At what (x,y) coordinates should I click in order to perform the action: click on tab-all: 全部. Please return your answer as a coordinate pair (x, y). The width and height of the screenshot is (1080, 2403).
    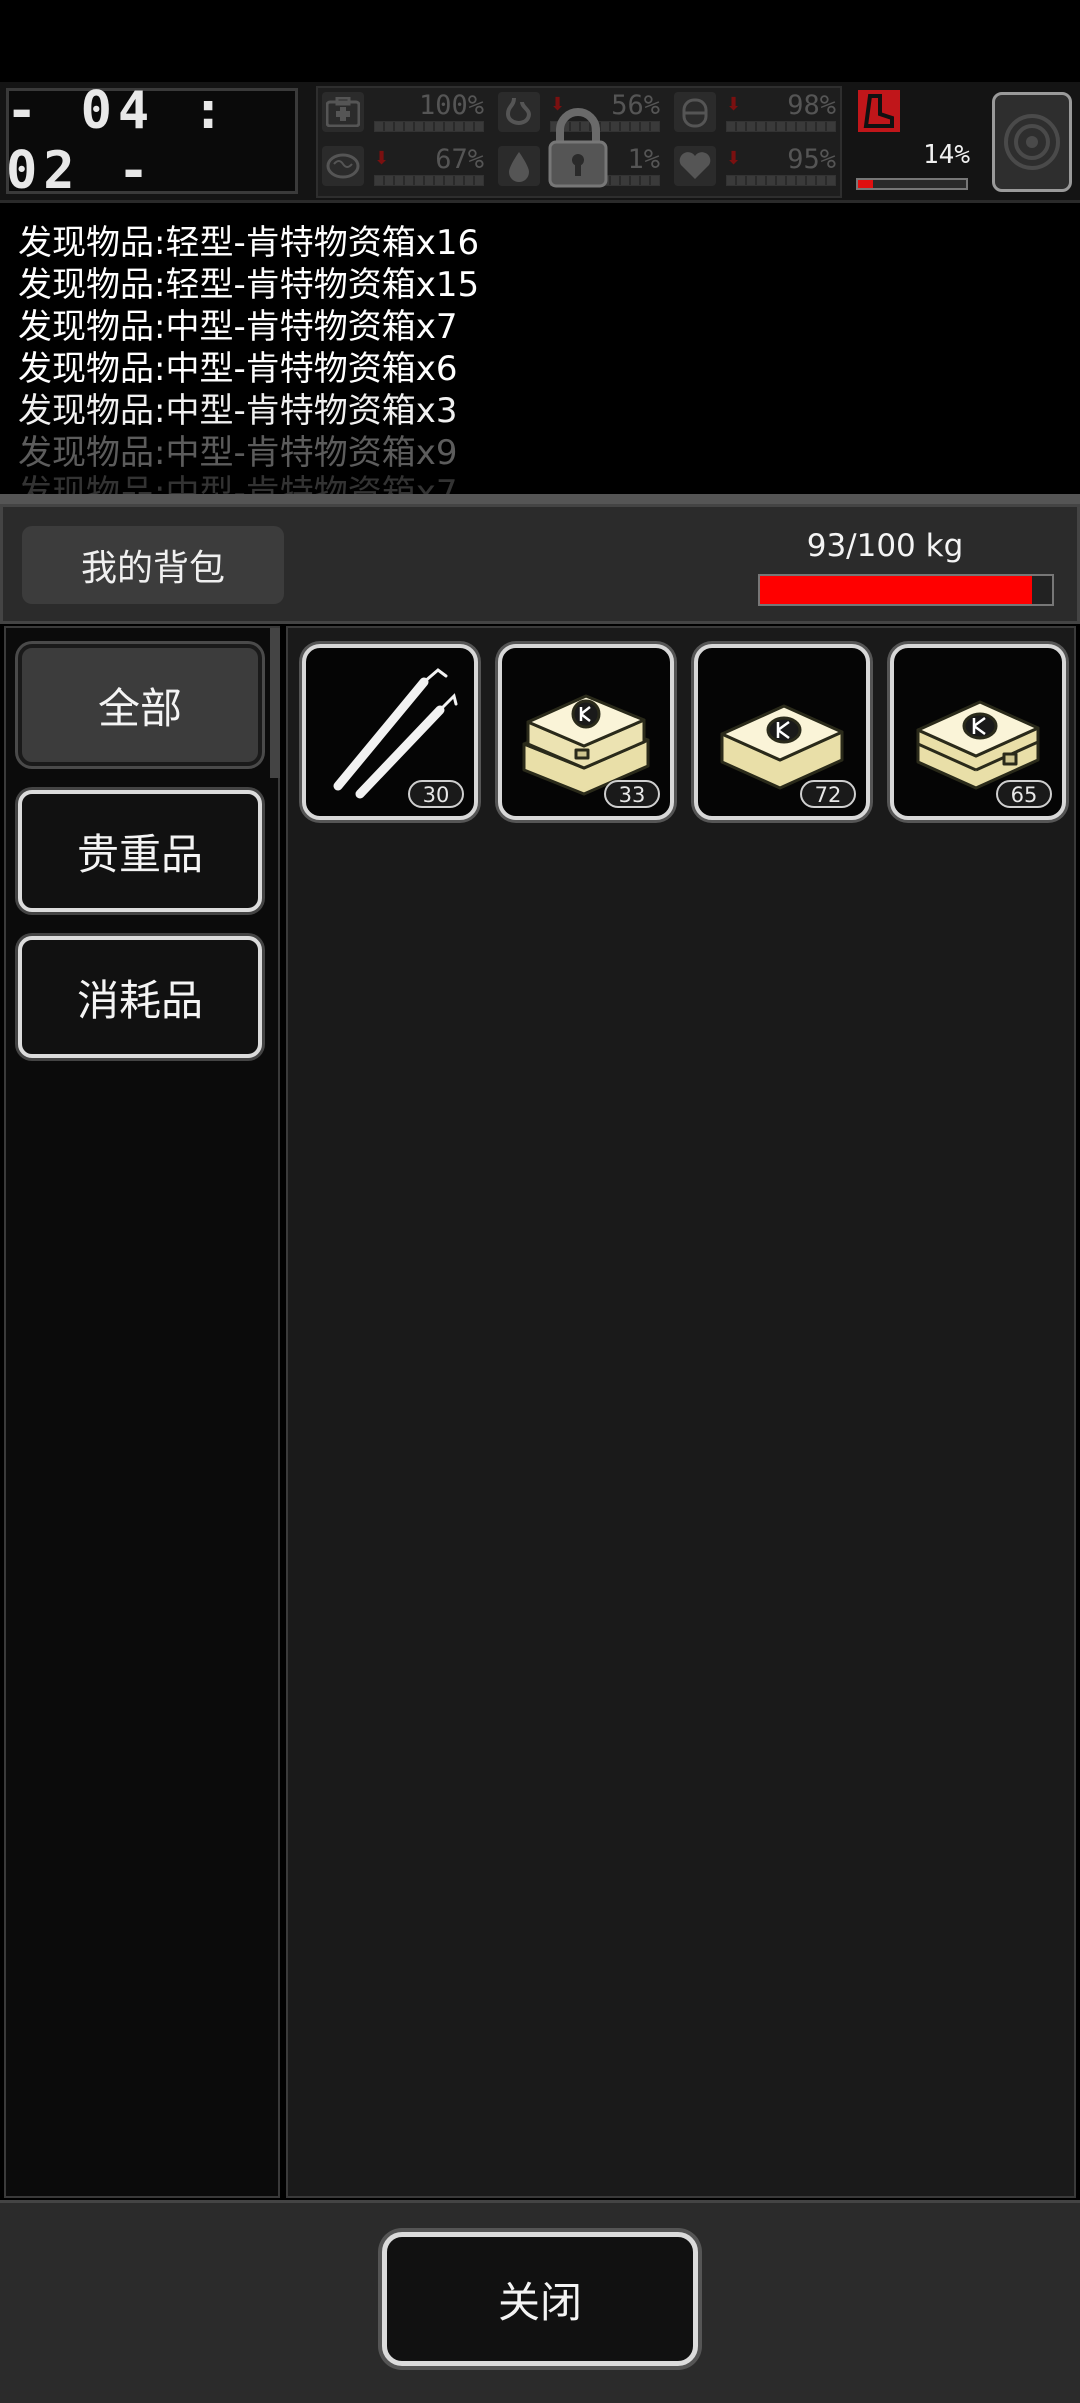
    Looking at the image, I should click on (140, 705).